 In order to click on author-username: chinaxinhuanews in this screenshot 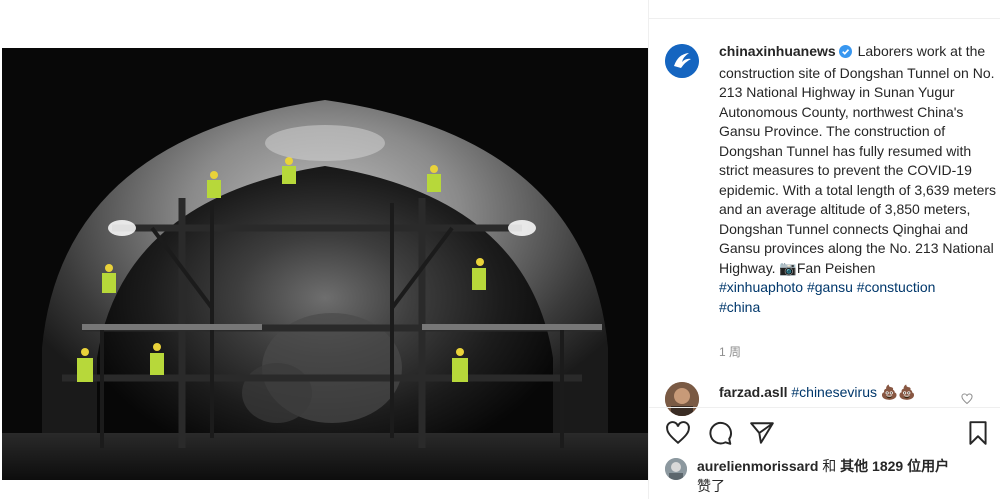, I will do `click(777, 51)`.